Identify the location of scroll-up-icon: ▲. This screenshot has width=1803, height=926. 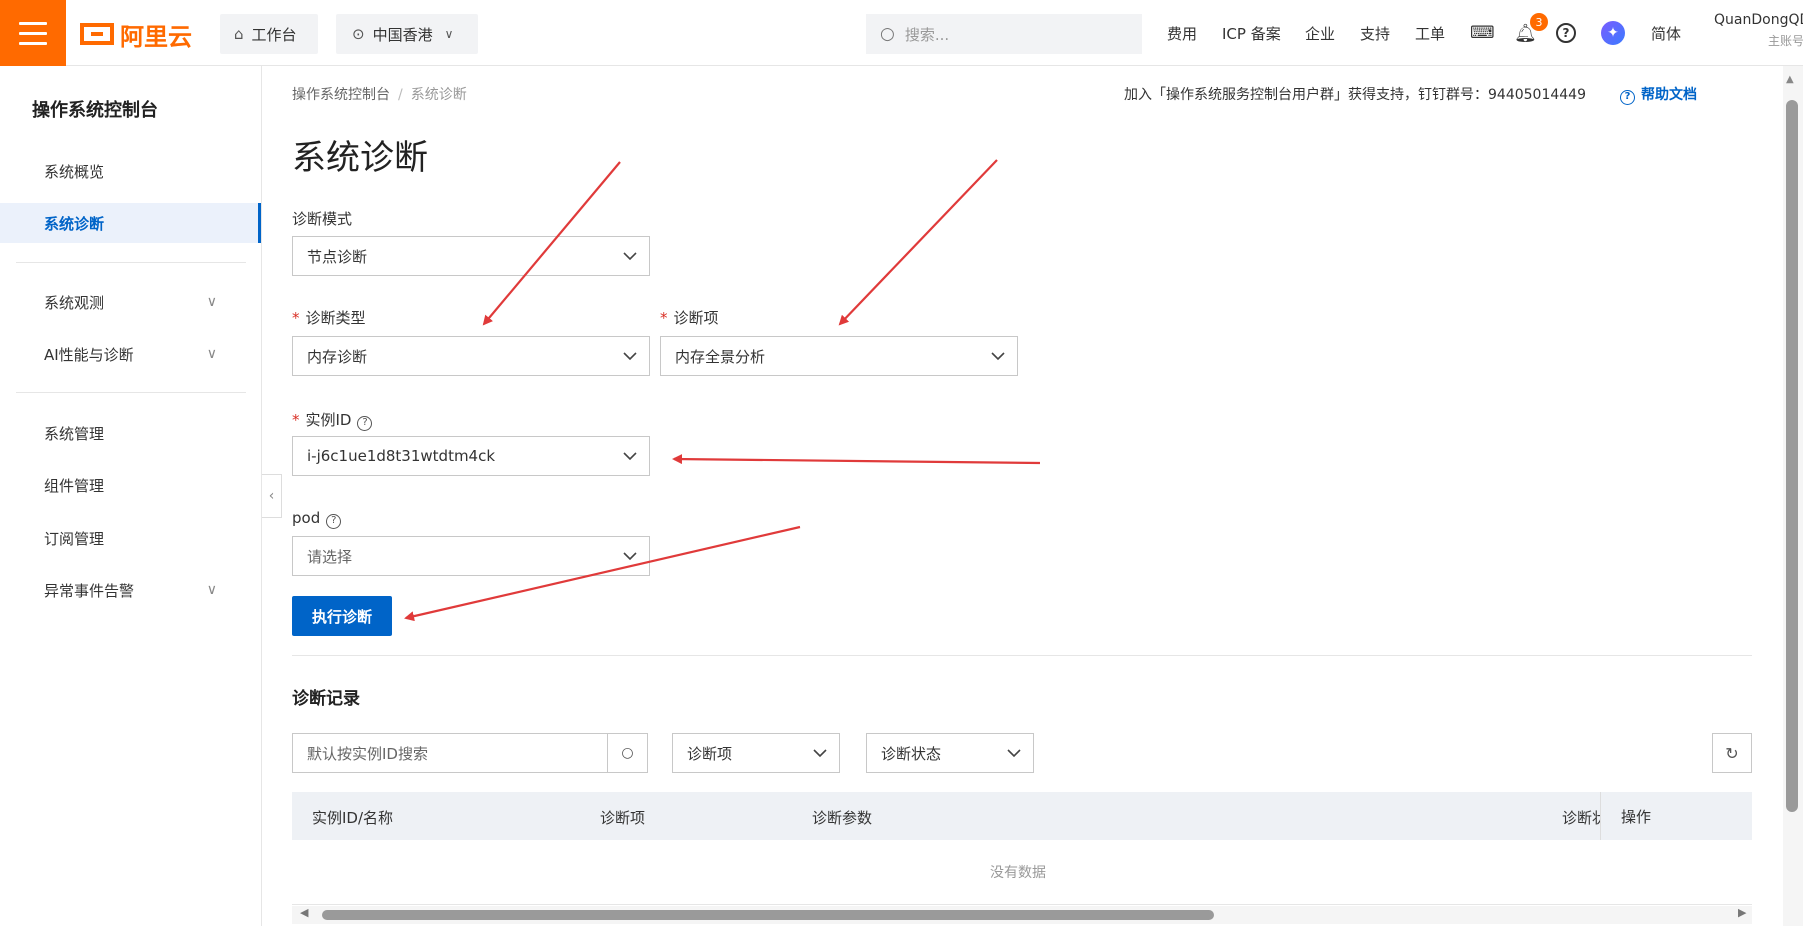
(1790, 79).